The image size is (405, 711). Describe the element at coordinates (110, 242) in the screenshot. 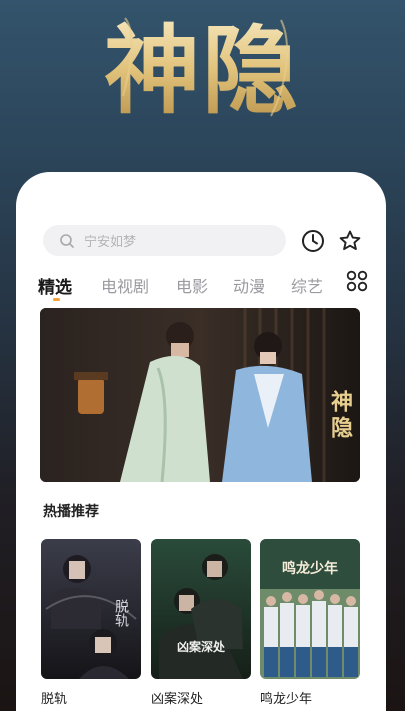

I see `search-placeholder: 宁安如梦` at that location.